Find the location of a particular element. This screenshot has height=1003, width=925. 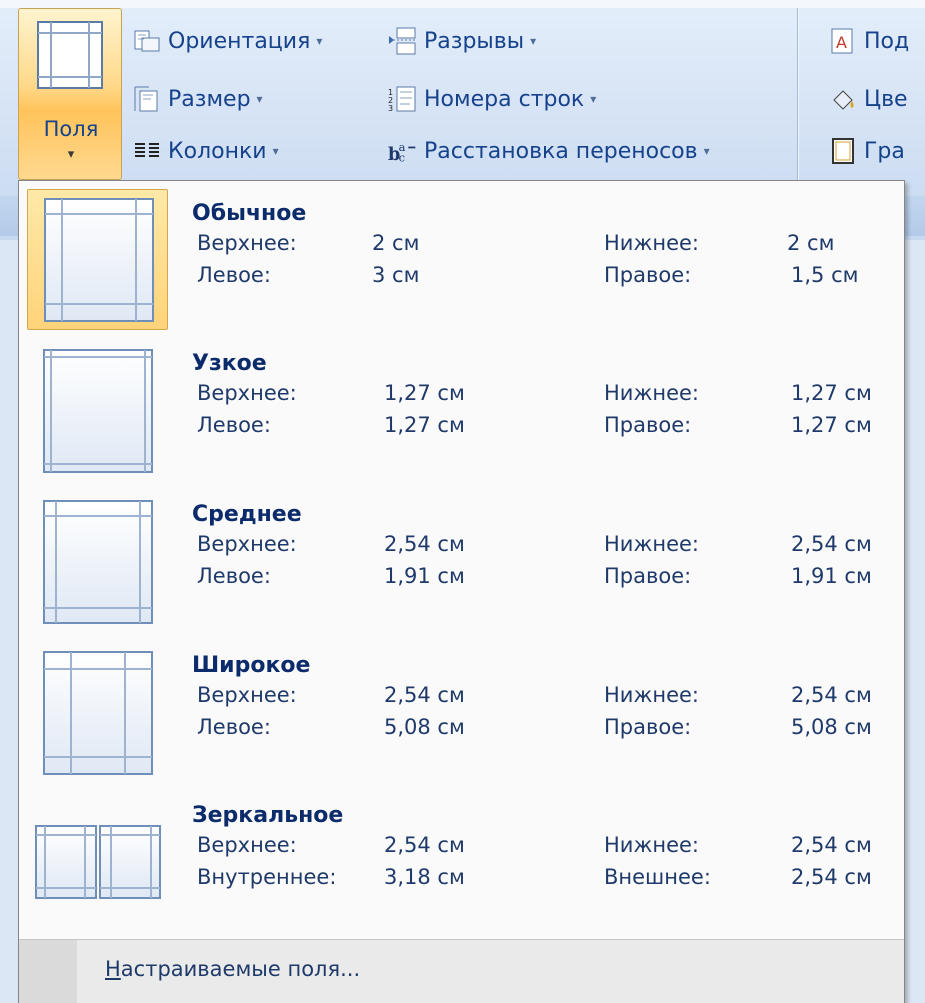

svg-text: c is located at coordinates (402, 158).